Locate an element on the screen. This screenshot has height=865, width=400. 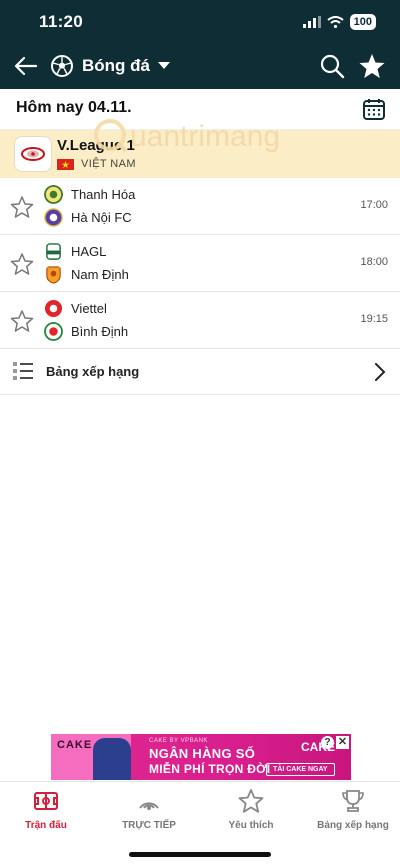
thanh-hoa-logo-icon is located at coordinates (53, 194).